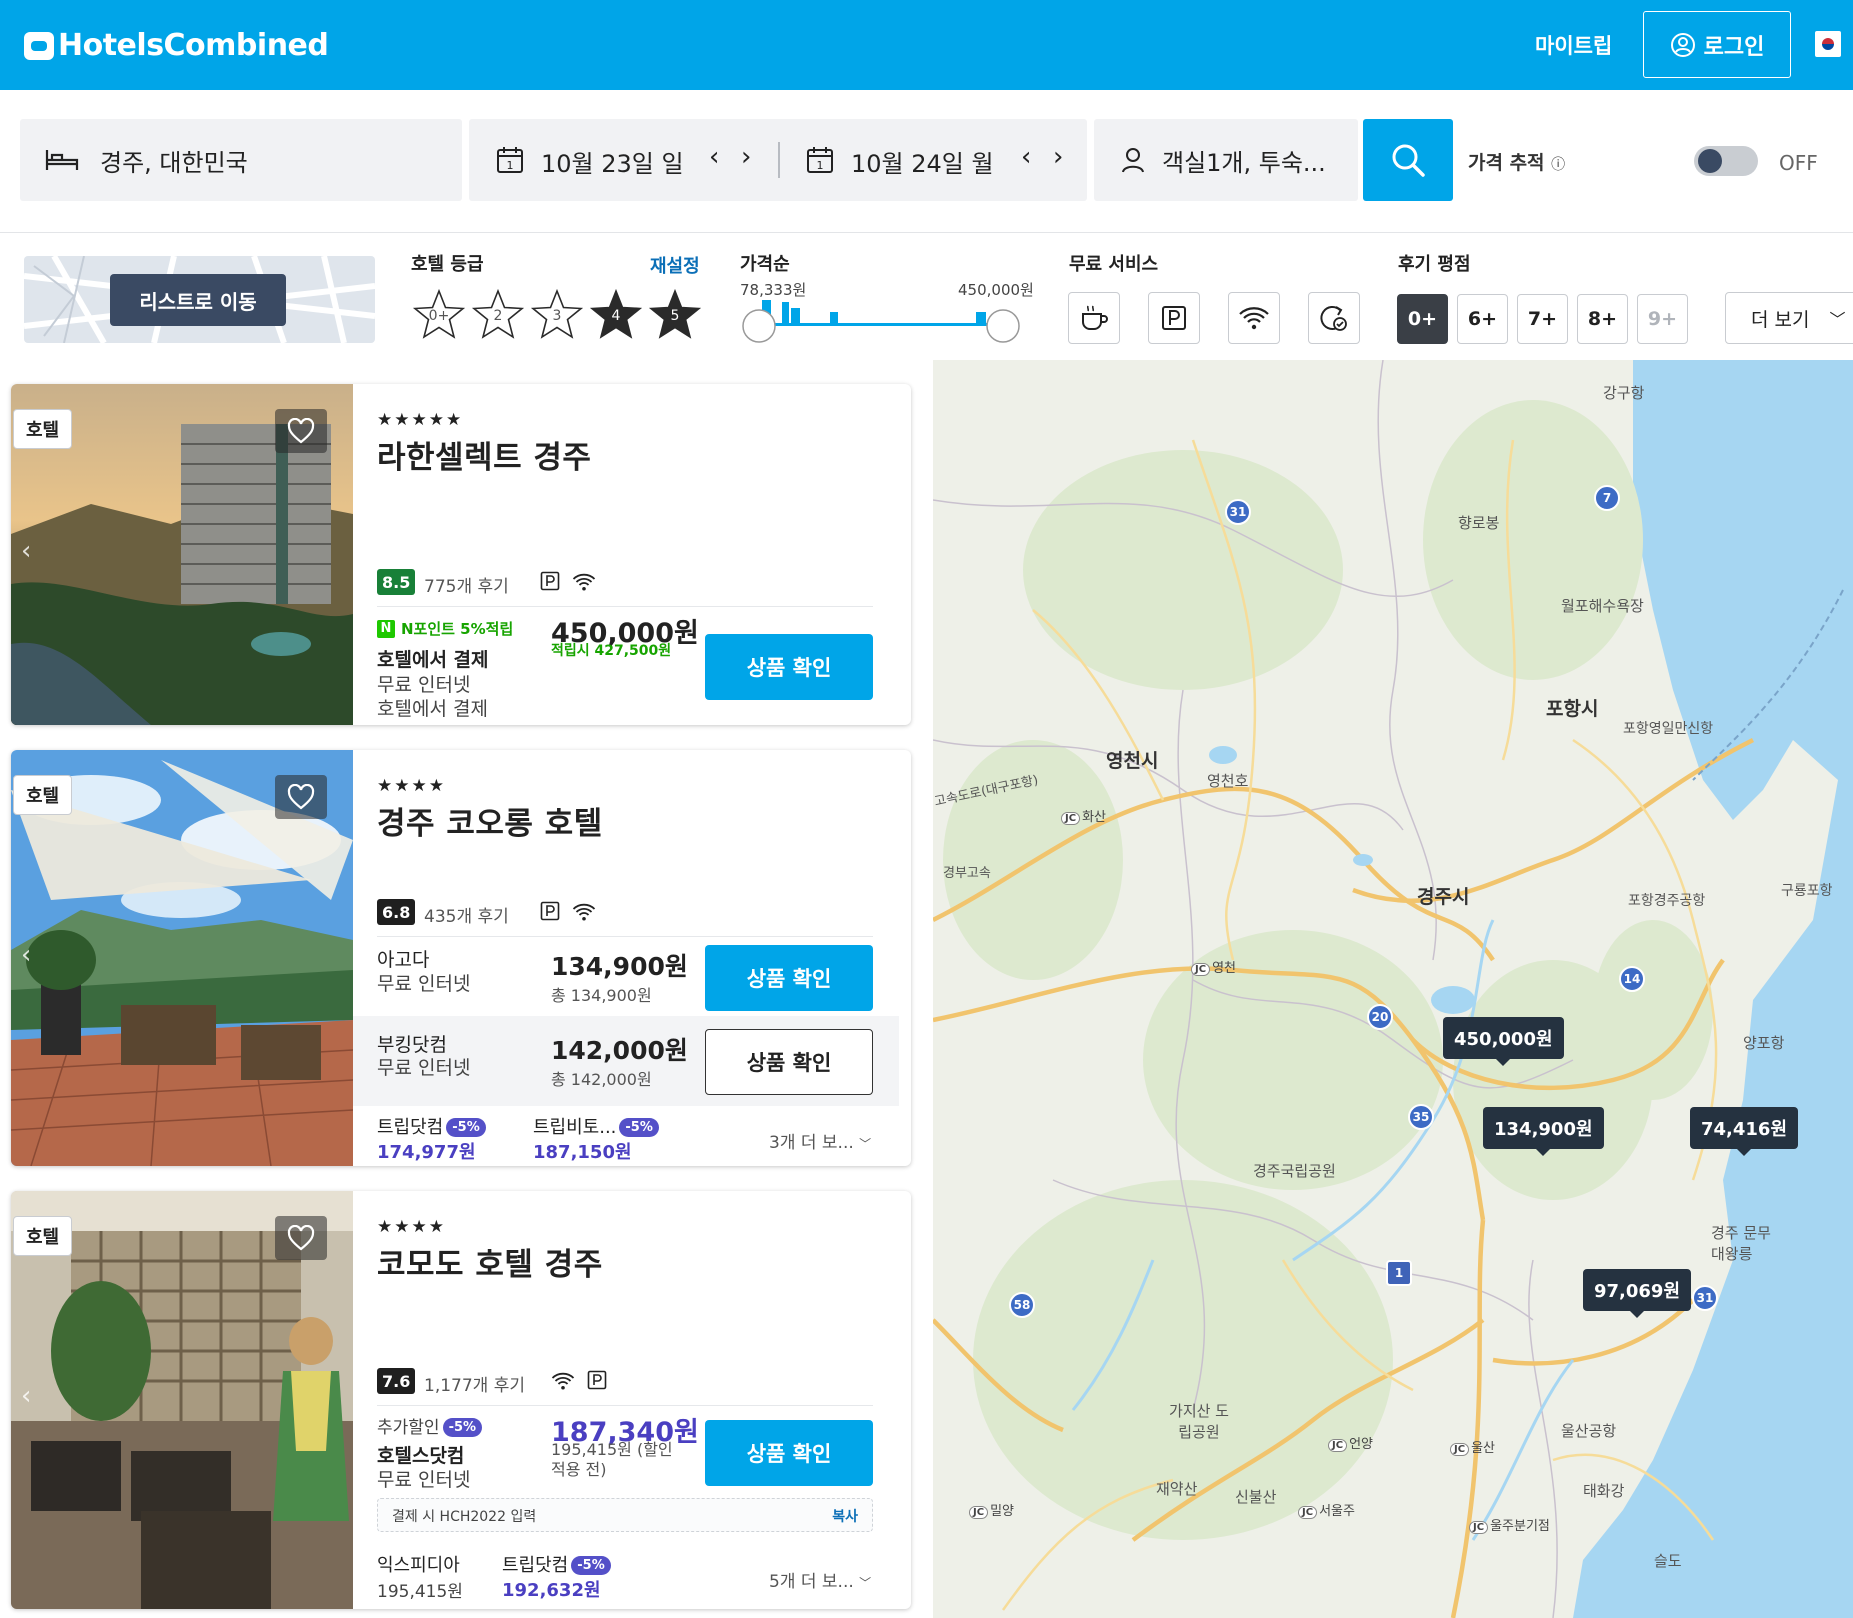 The image size is (1853, 1618). I want to click on price-alert-text: 가격 추적, so click(1506, 163).